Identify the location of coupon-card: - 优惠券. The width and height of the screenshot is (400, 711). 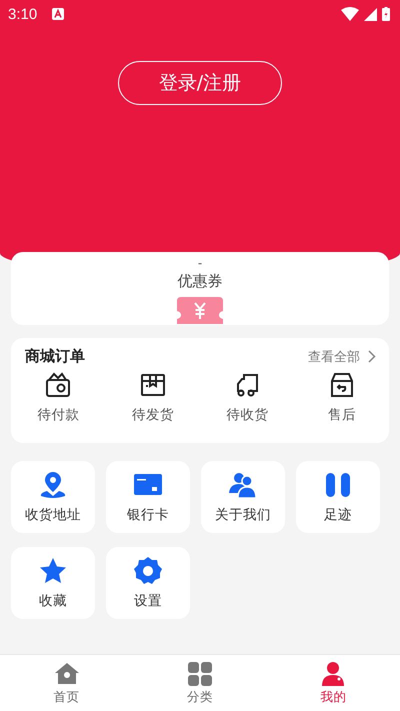
(200, 288).